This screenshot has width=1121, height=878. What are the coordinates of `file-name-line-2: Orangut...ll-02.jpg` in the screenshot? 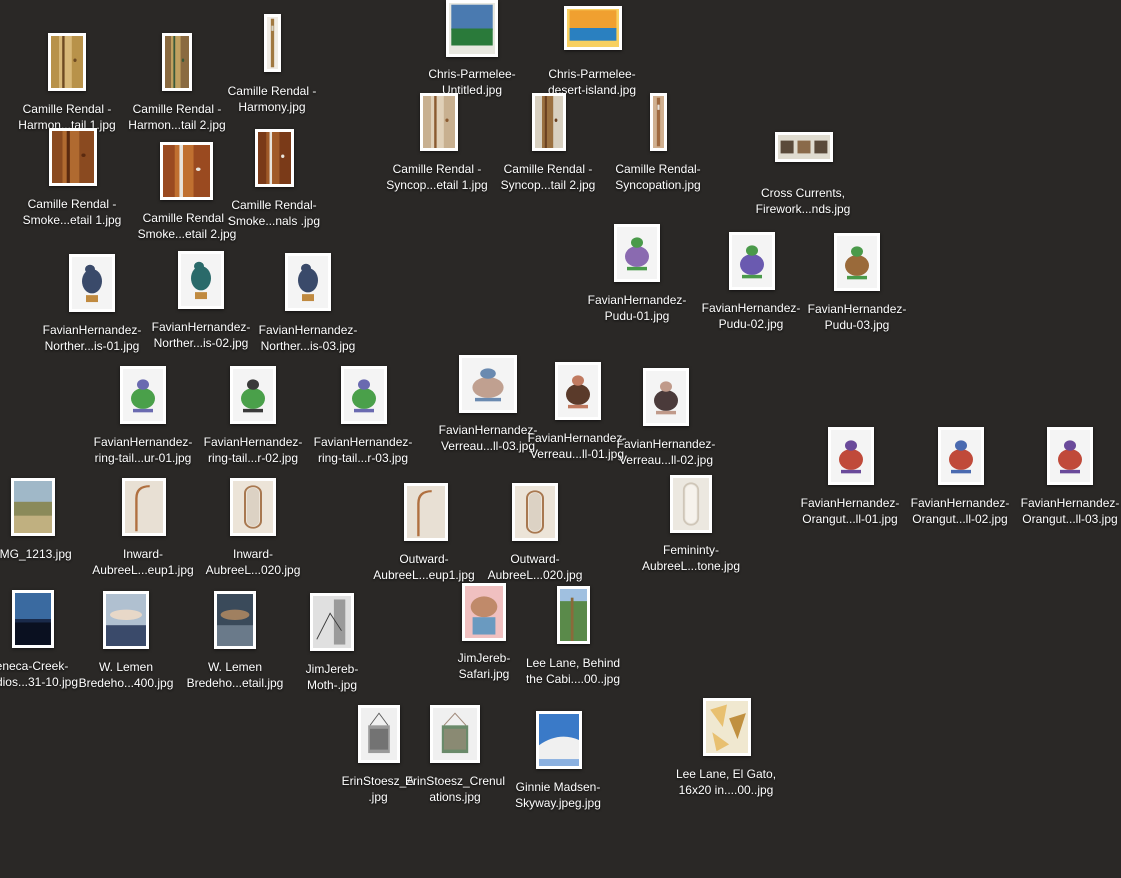 It's located at (960, 519).